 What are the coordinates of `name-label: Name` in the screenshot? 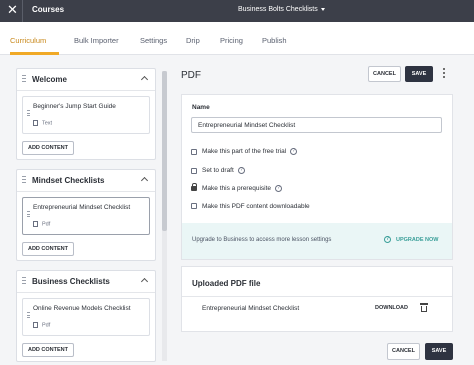 It's located at (201, 107).